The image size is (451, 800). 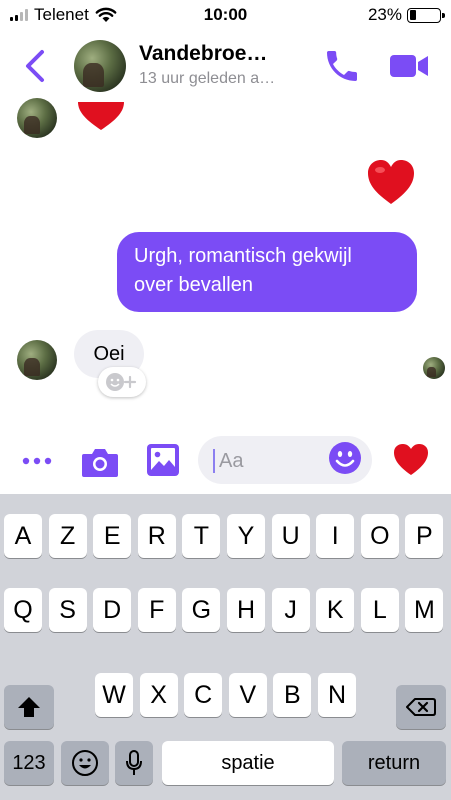 I want to click on space-key: spatie, so click(x=248, y=763).